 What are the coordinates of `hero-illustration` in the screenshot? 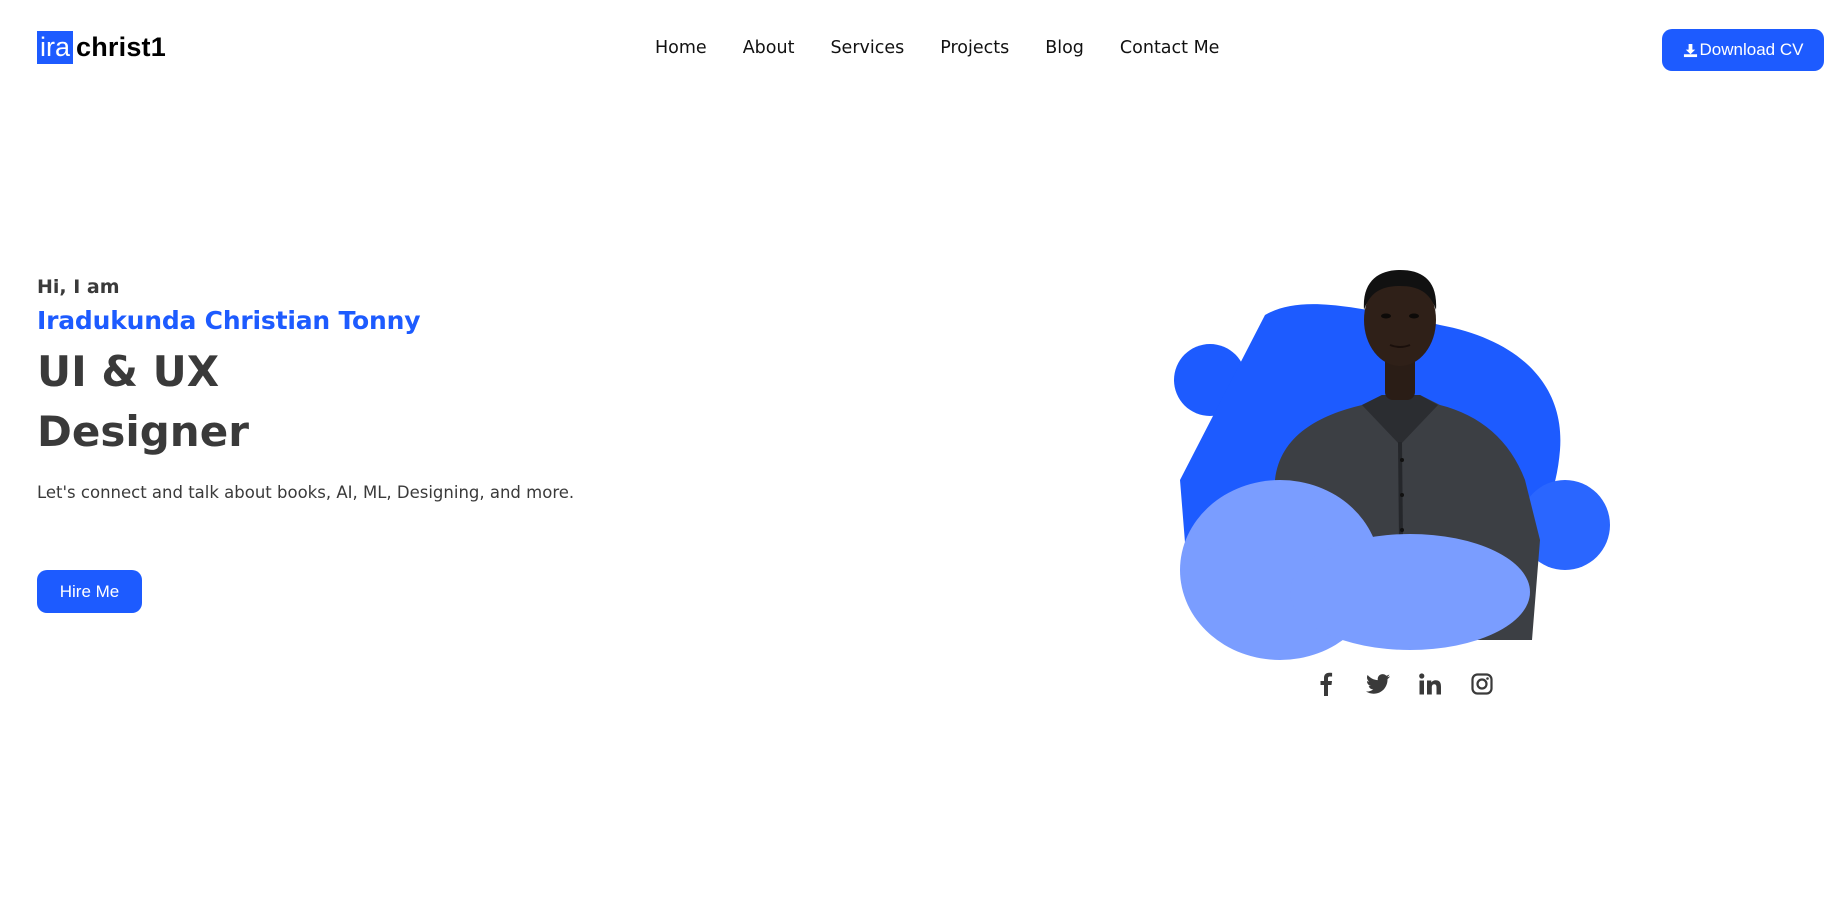 It's located at (1392, 465).